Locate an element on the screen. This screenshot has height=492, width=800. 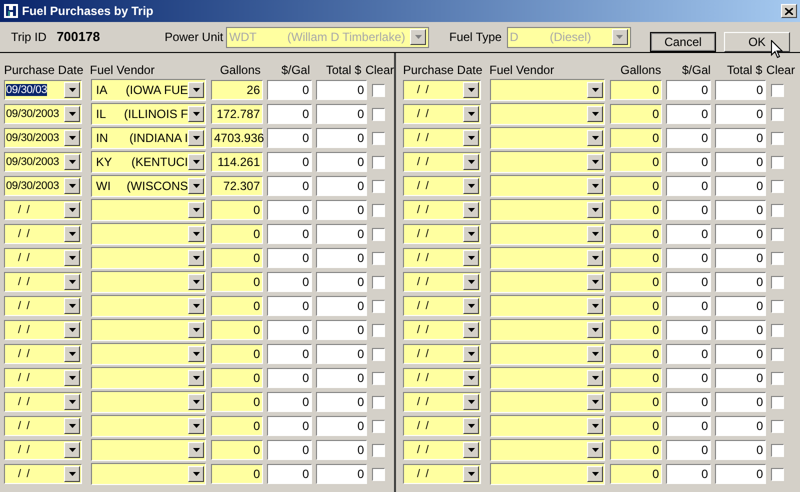
gallons-field: 114.261 is located at coordinates (237, 162).